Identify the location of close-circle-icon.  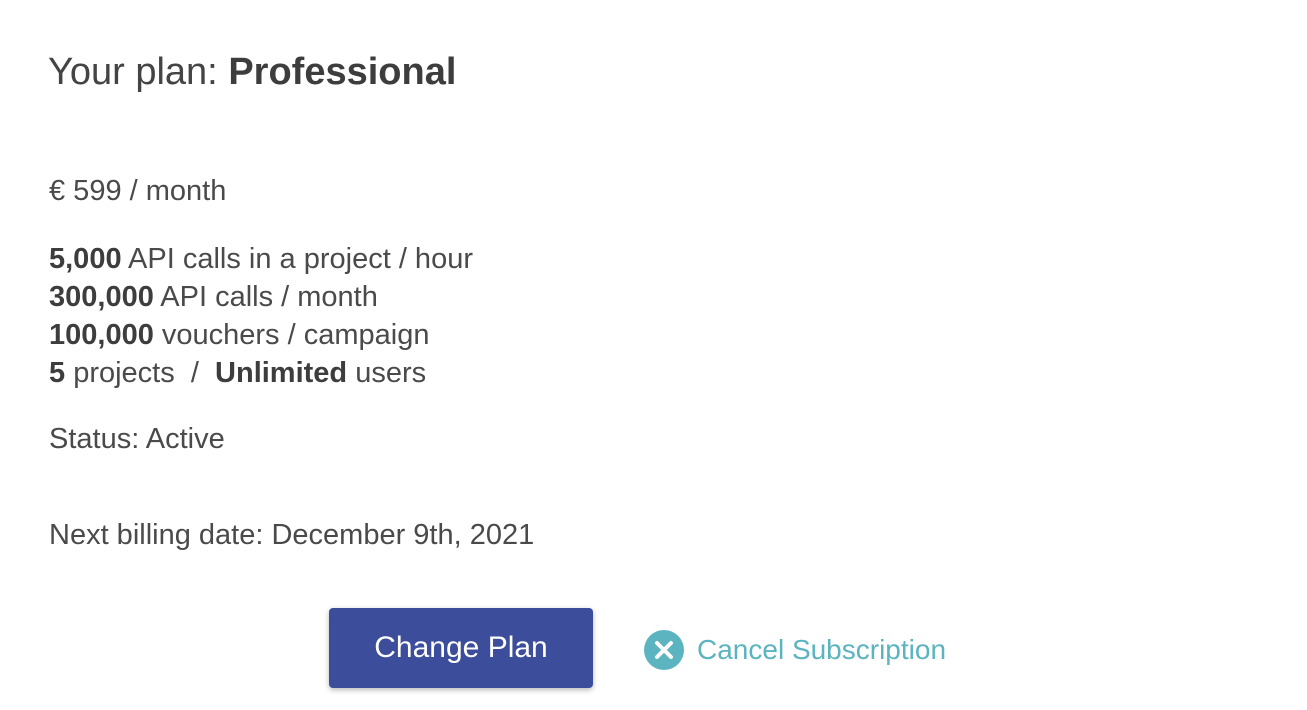
(664, 650).